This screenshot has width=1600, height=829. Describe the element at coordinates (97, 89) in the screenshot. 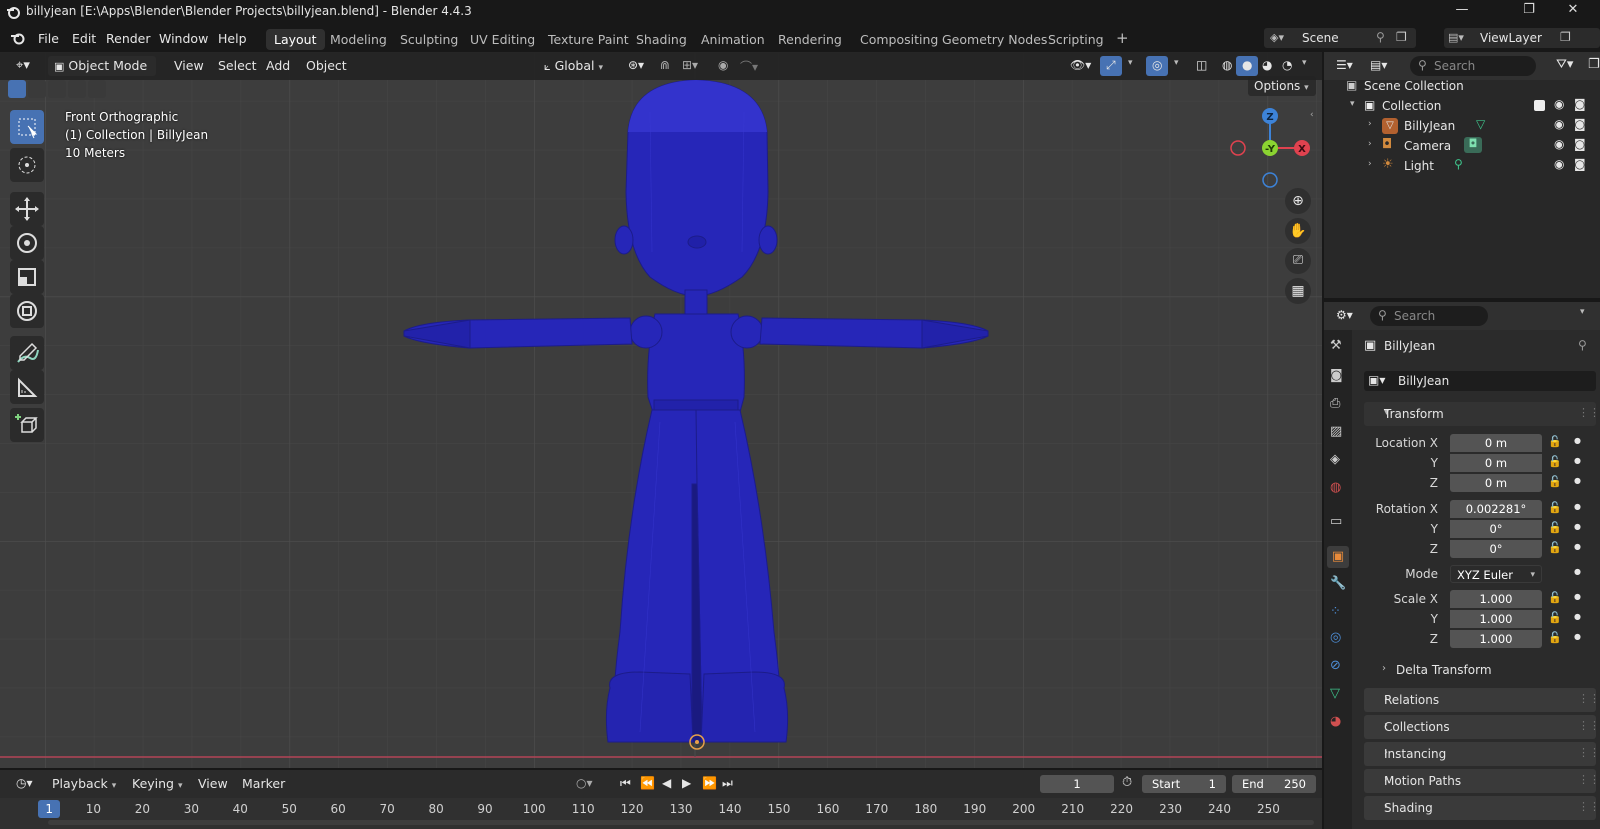

I see `select-intersect-icon` at that location.